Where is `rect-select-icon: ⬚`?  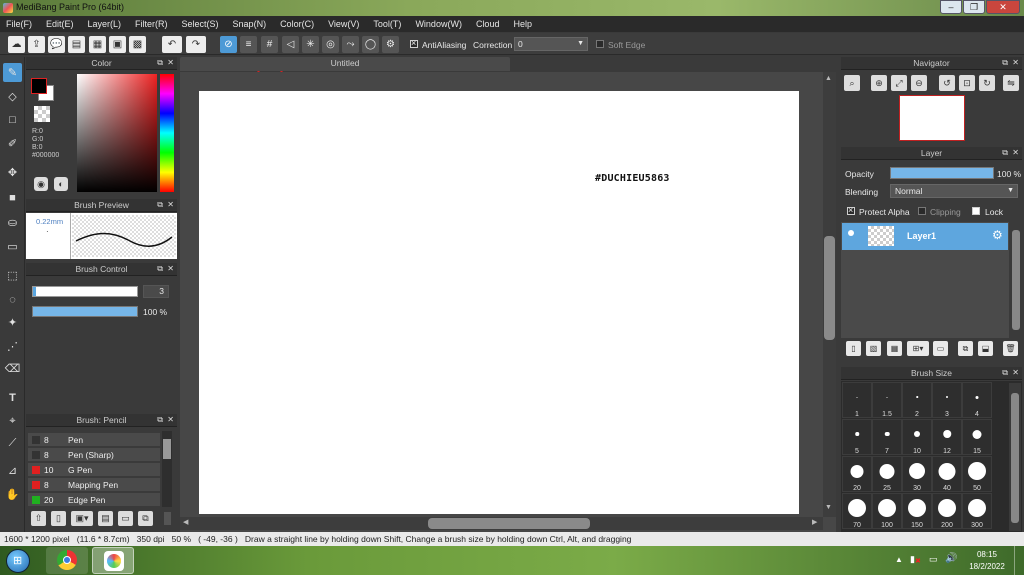 rect-select-icon: ⬚ is located at coordinates (12, 275).